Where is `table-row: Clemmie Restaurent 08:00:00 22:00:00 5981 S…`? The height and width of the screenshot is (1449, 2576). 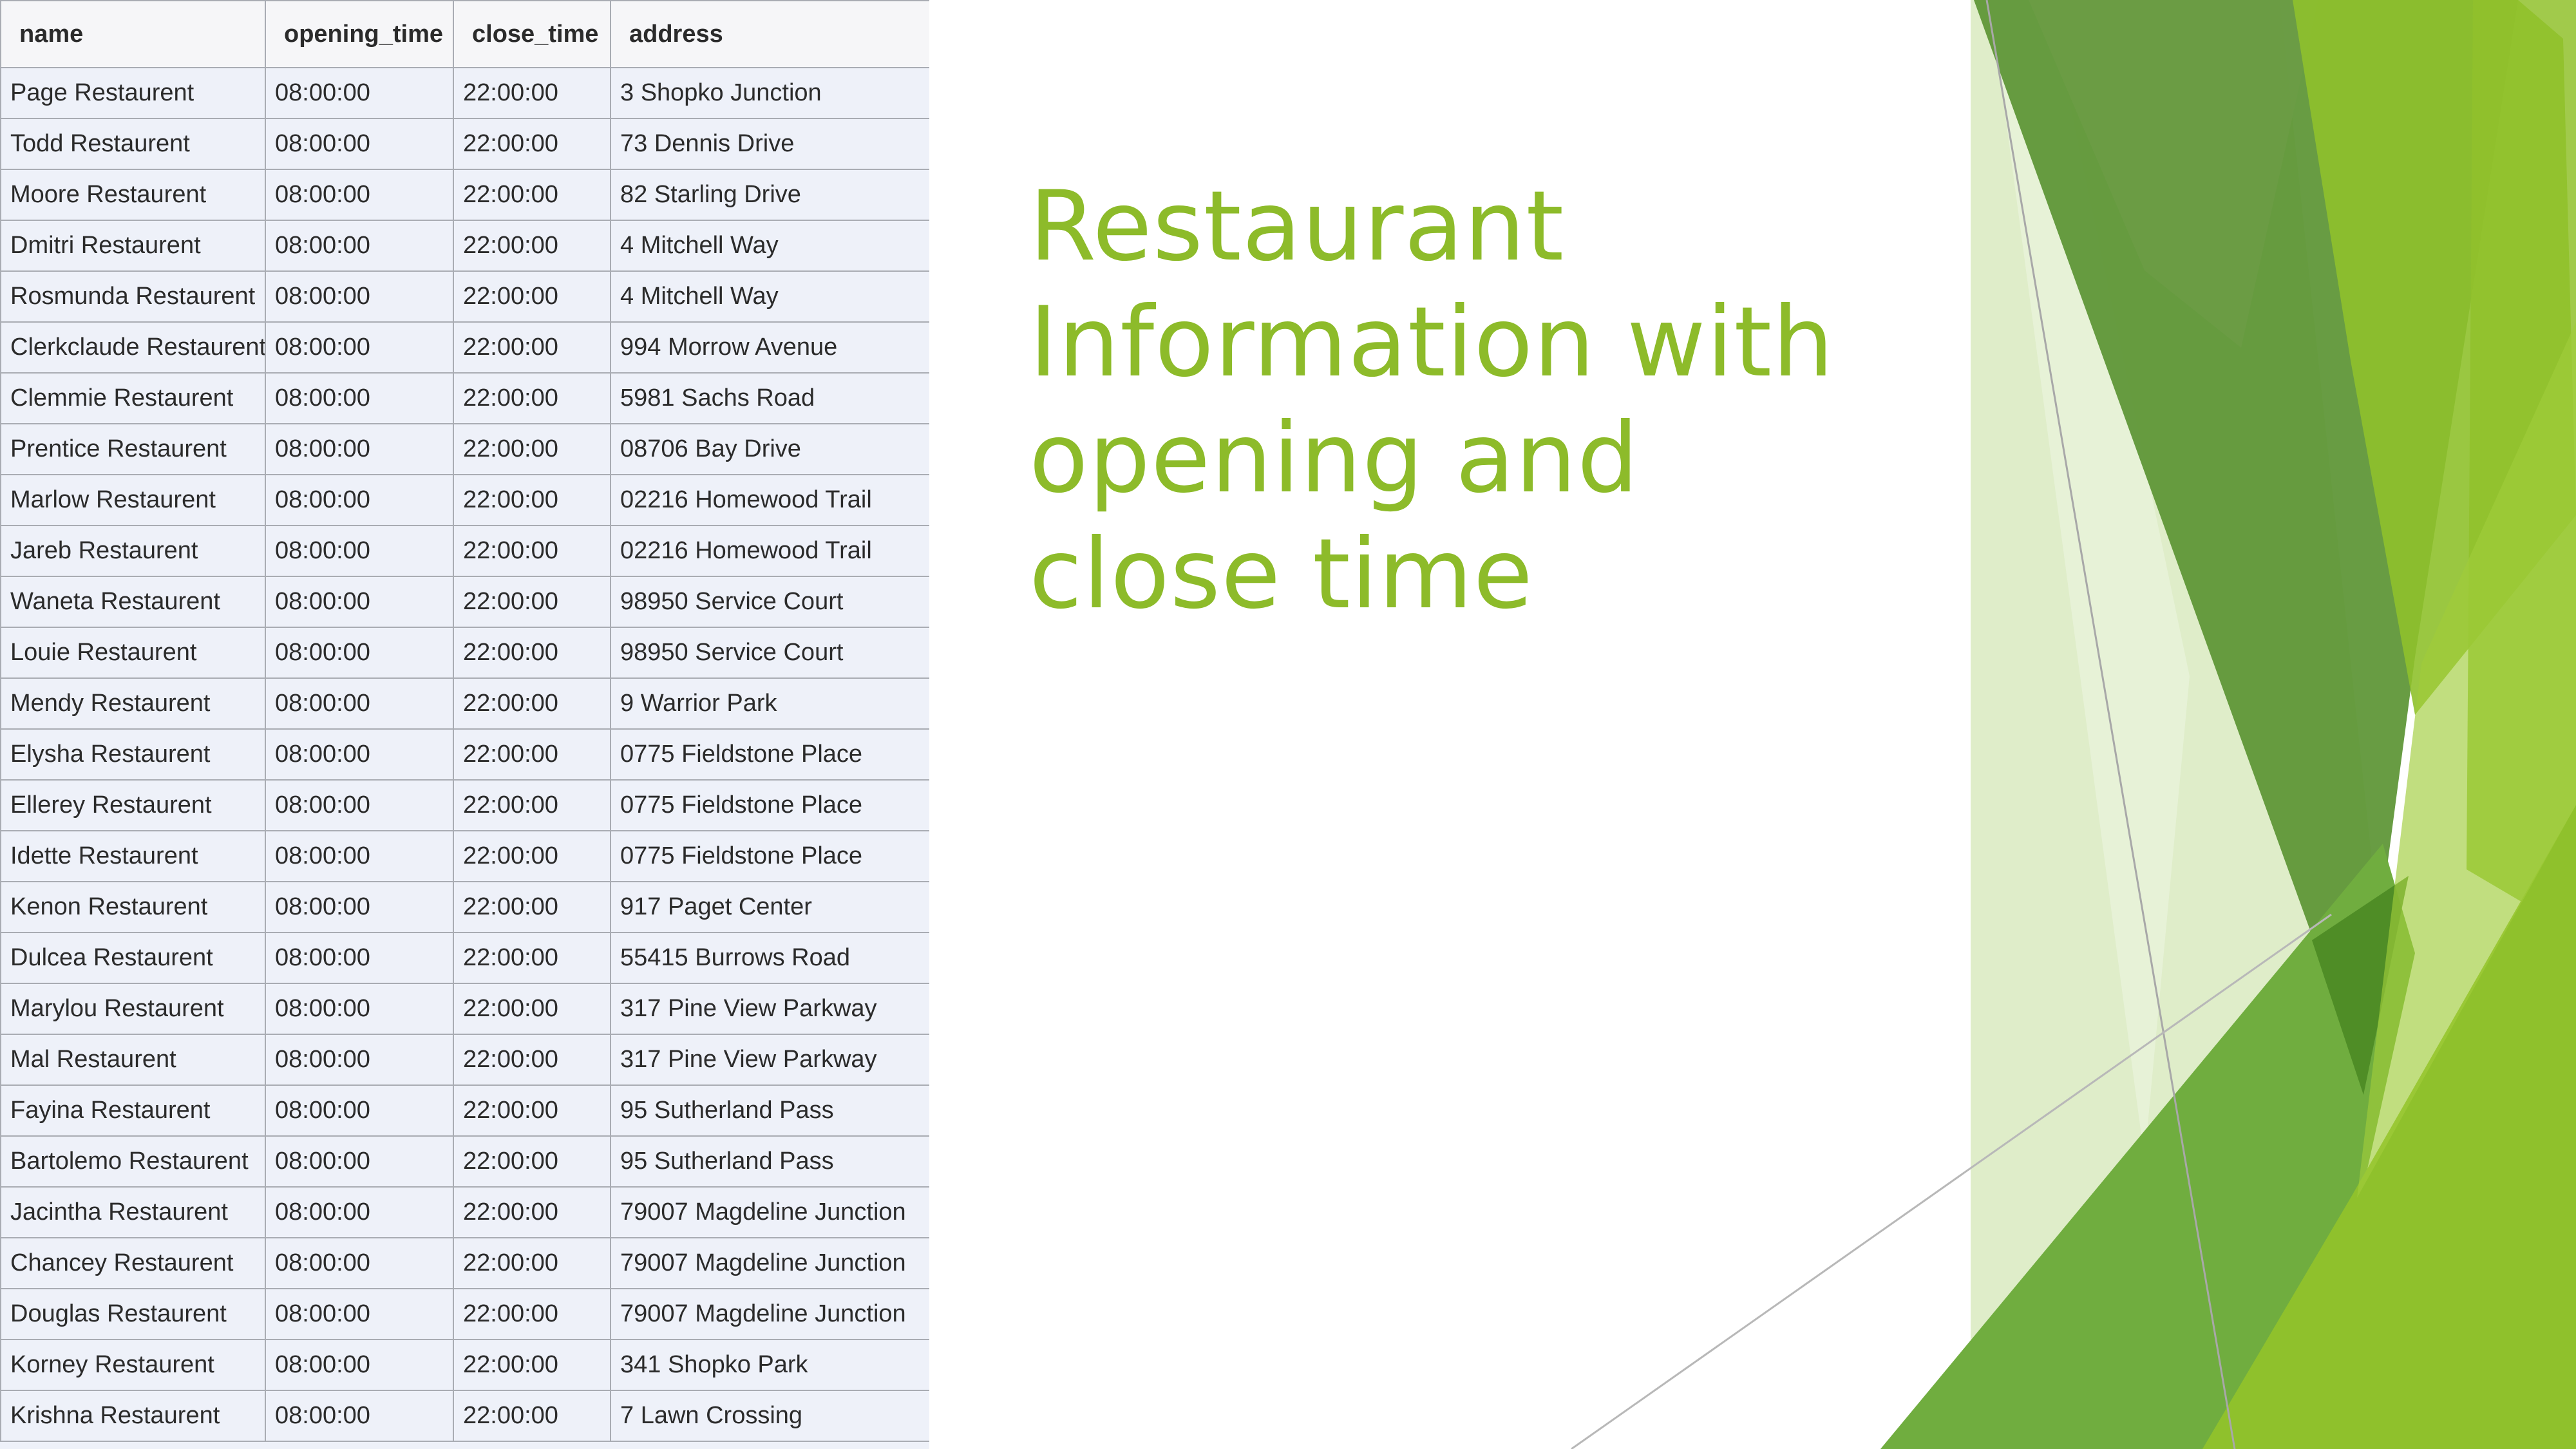 table-row: Clemmie Restaurent 08:00:00 22:00:00 5981 S… is located at coordinates (464, 398).